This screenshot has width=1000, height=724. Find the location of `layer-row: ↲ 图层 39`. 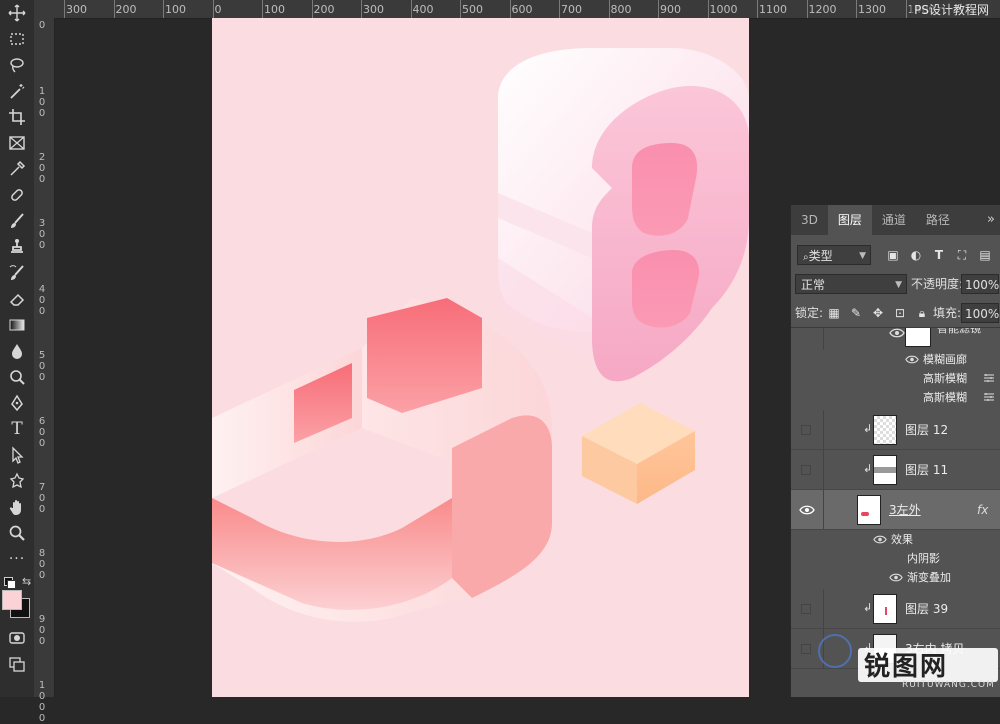

layer-row: ↲ 图层 39 is located at coordinates (895, 609).